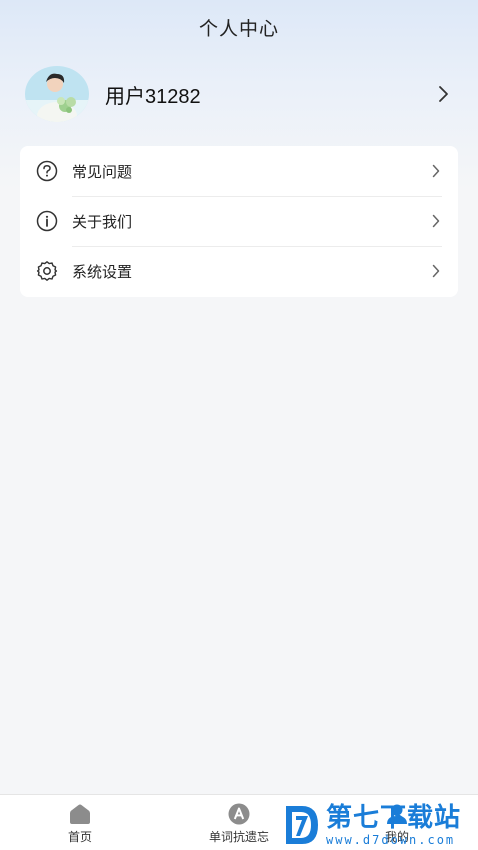 The image size is (478, 850). Describe the element at coordinates (79, 837) in the screenshot. I see `tab-label: 首页` at that location.